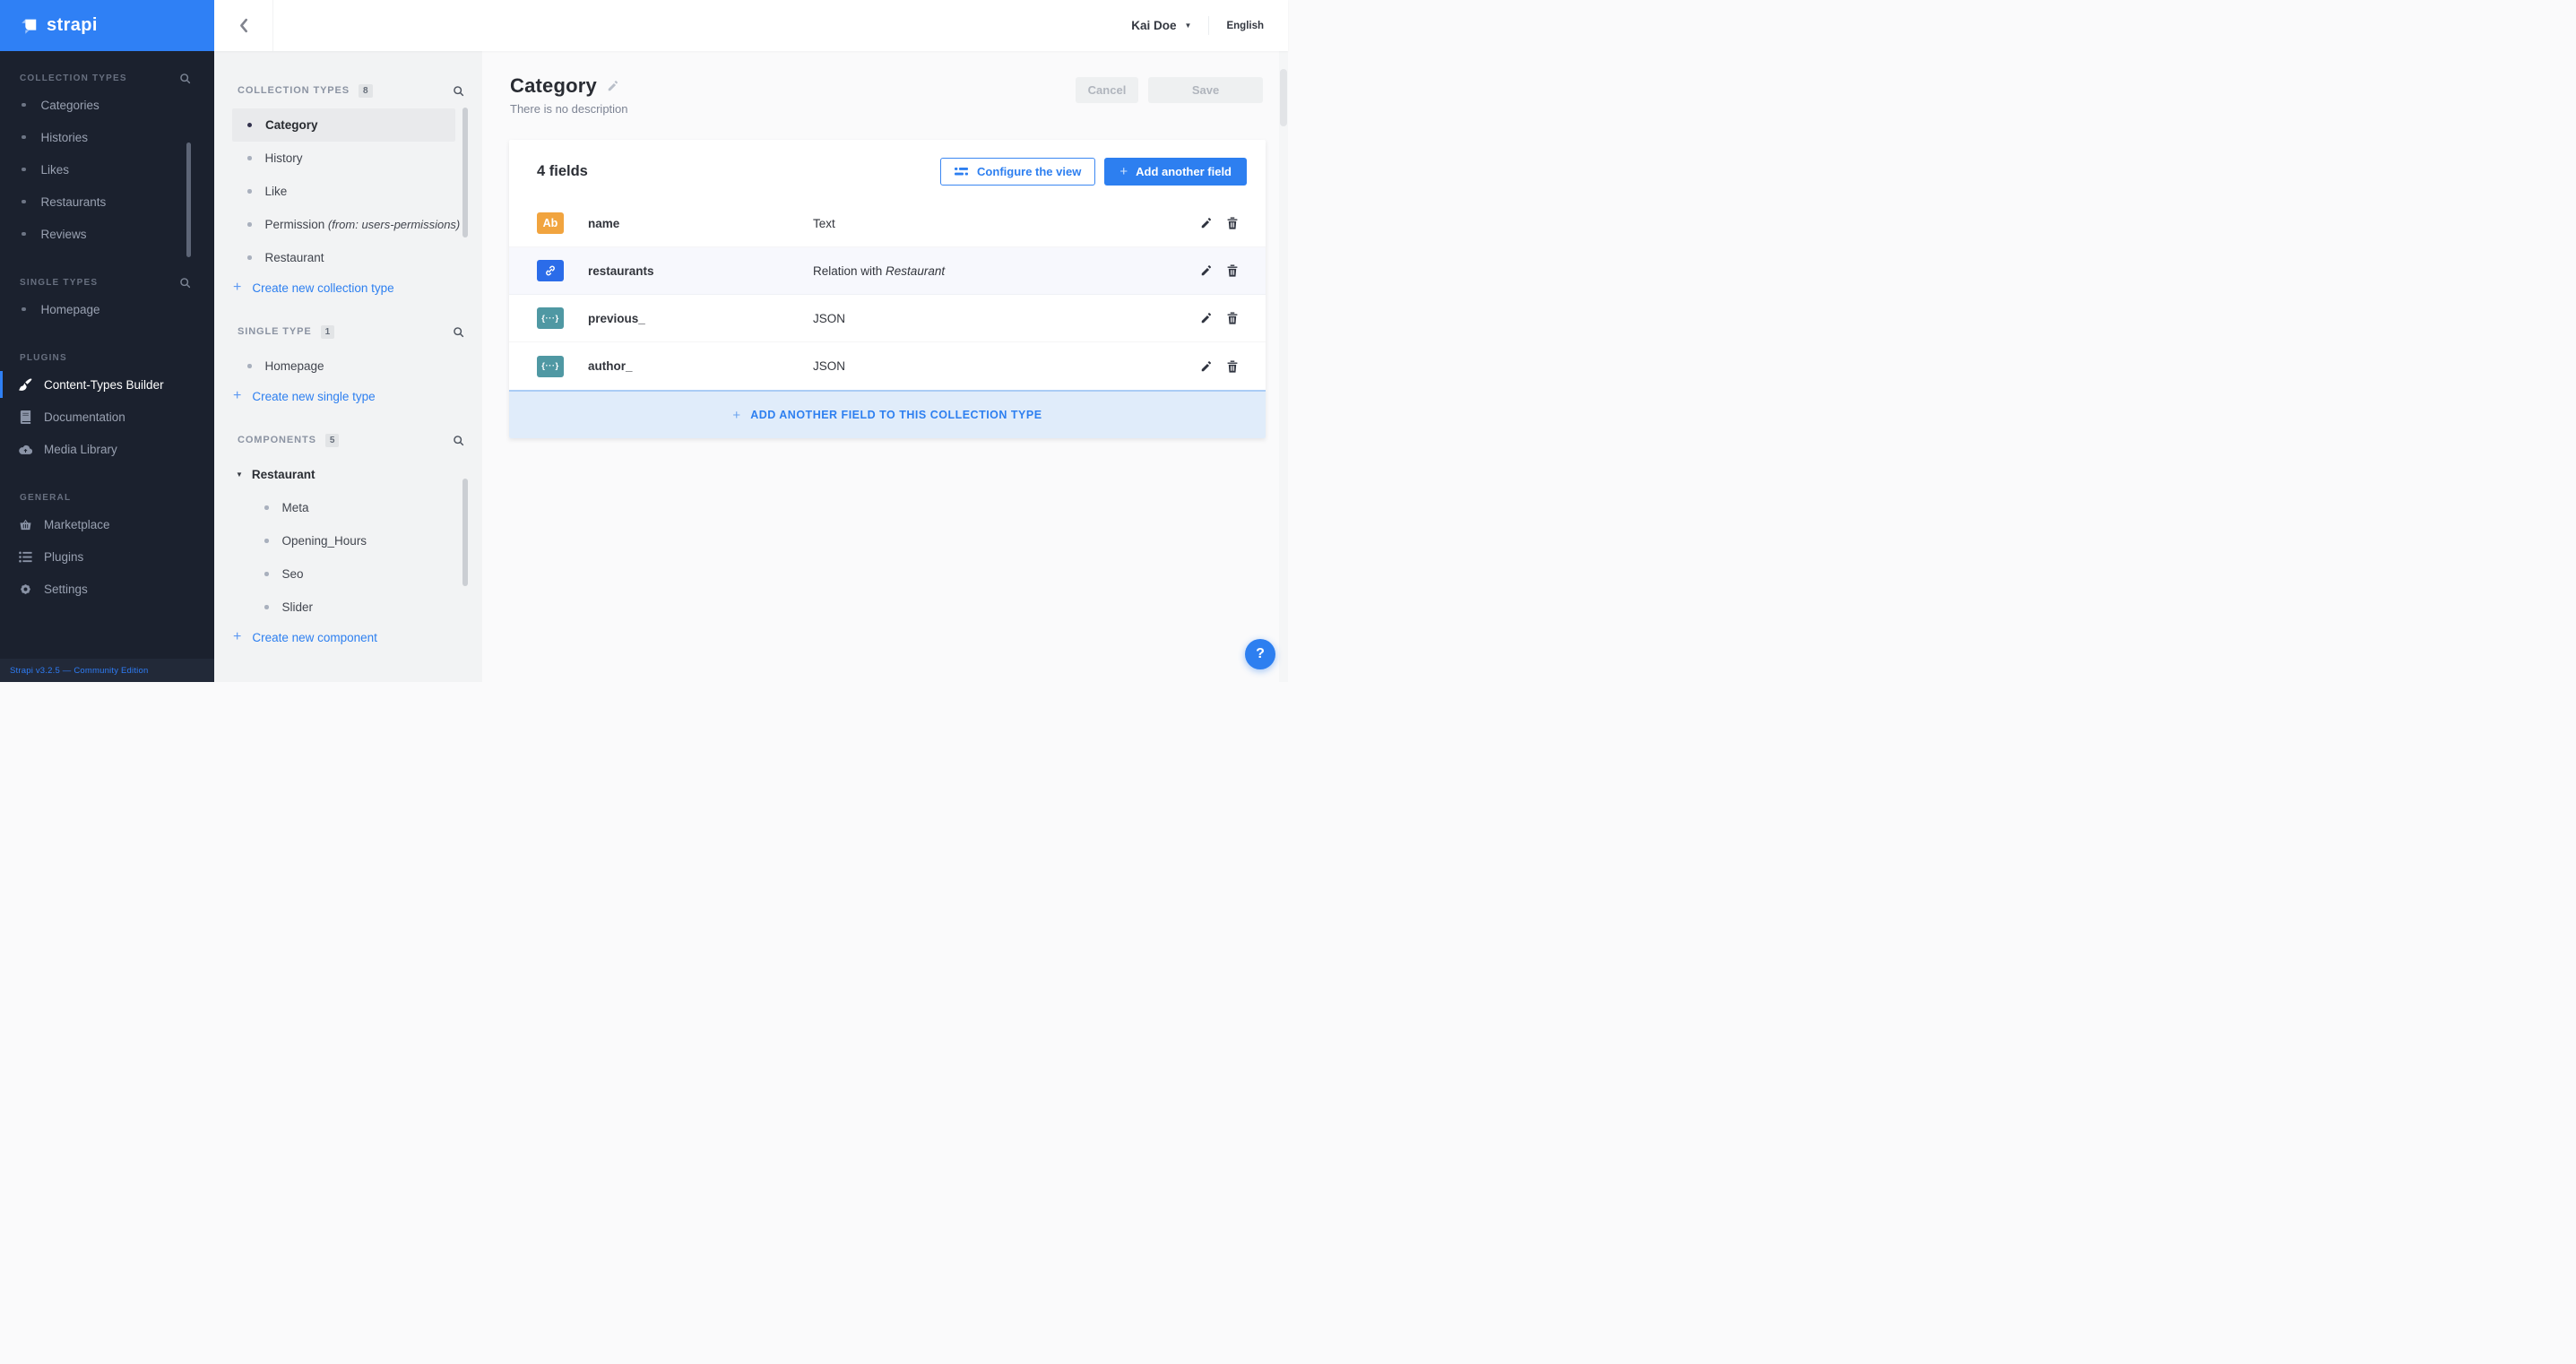  Describe the element at coordinates (392, 224) in the screenshot. I see `permission-source-note: (from: users-permissions)` at that location.